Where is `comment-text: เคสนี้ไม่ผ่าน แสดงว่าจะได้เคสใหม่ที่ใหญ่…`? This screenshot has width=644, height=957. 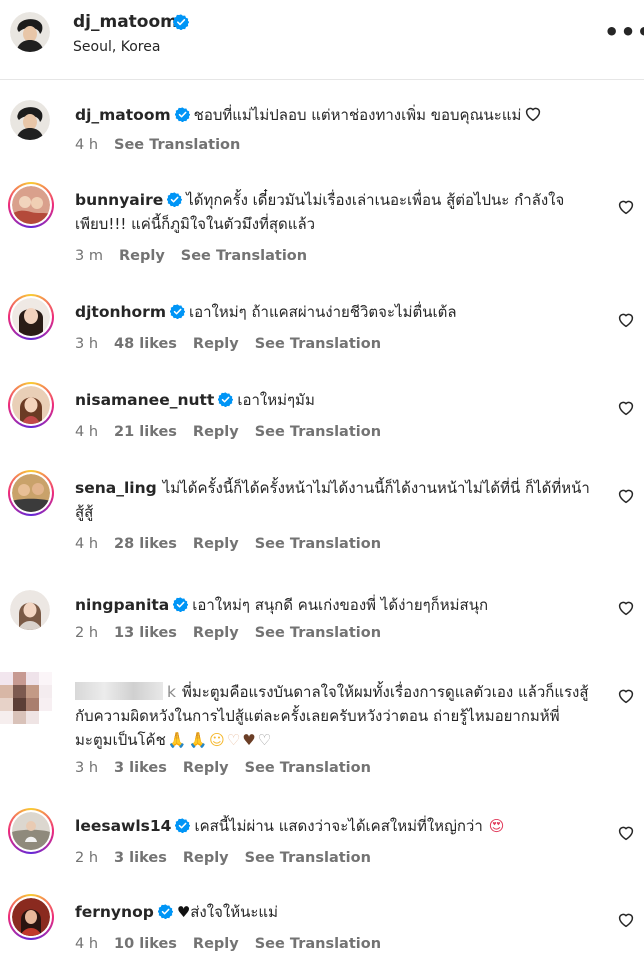 comment-text: เคสนี้ไม่ผ่าน แสดงว่าจะได้เคสใหม่ที่ใหญ่… is located at coordinates (338, 826).